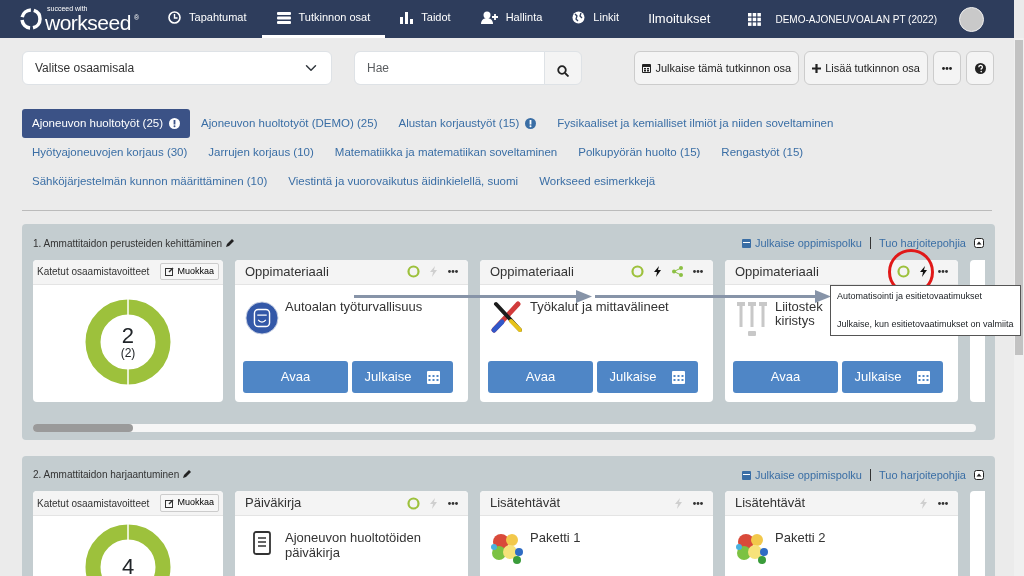 This screenshot has width=1024, height=576. I want to click on category-tab: Jarrujen korjaus (10), so click(261, 152).